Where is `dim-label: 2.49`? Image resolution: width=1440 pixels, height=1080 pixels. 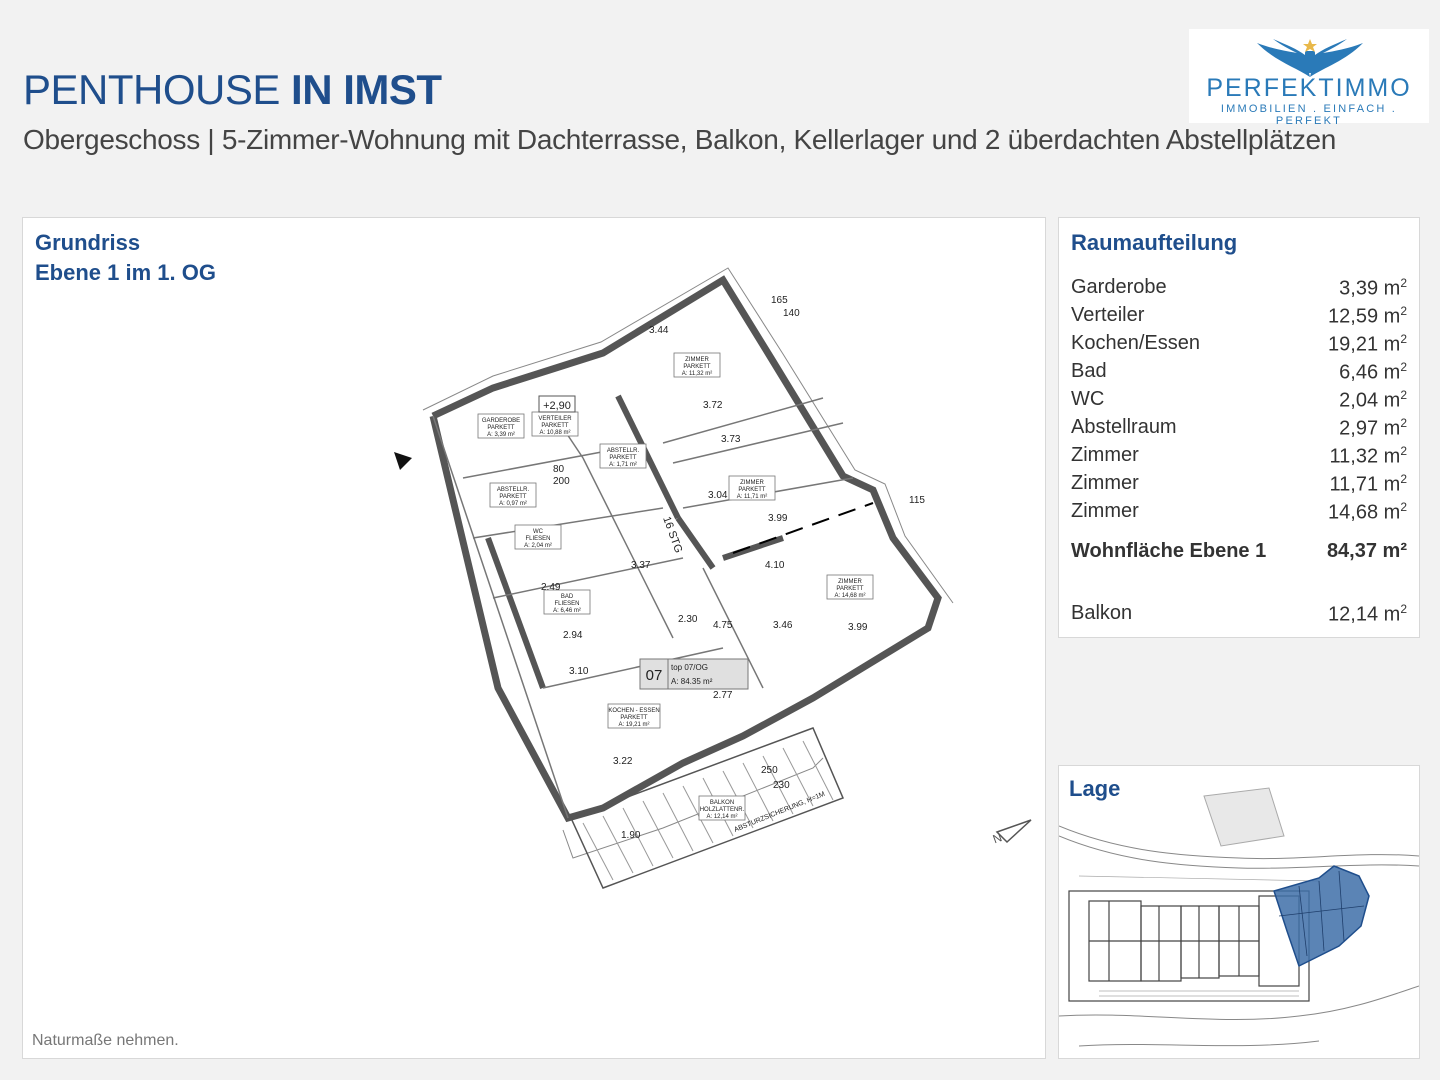
dim-label: 2.49 is located at coordinates (551, 587).